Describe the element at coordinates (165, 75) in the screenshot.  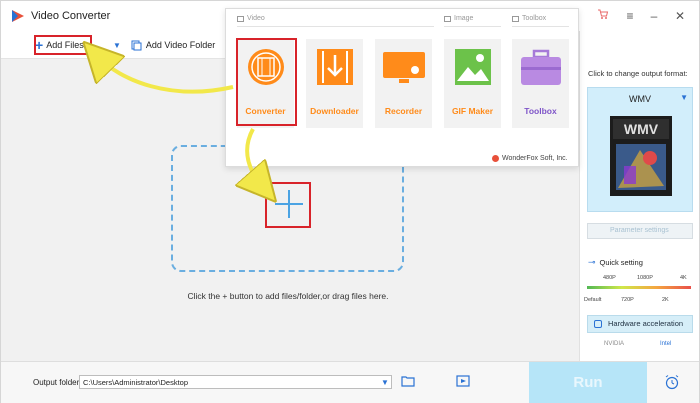
I see `arrow-to-add-files` at that location.